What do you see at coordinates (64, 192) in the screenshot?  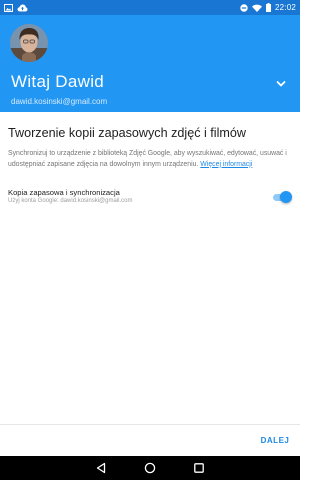 I see `setting-title: Kopia zapasowa i synchronizacja` at bounding box center [64, 192].